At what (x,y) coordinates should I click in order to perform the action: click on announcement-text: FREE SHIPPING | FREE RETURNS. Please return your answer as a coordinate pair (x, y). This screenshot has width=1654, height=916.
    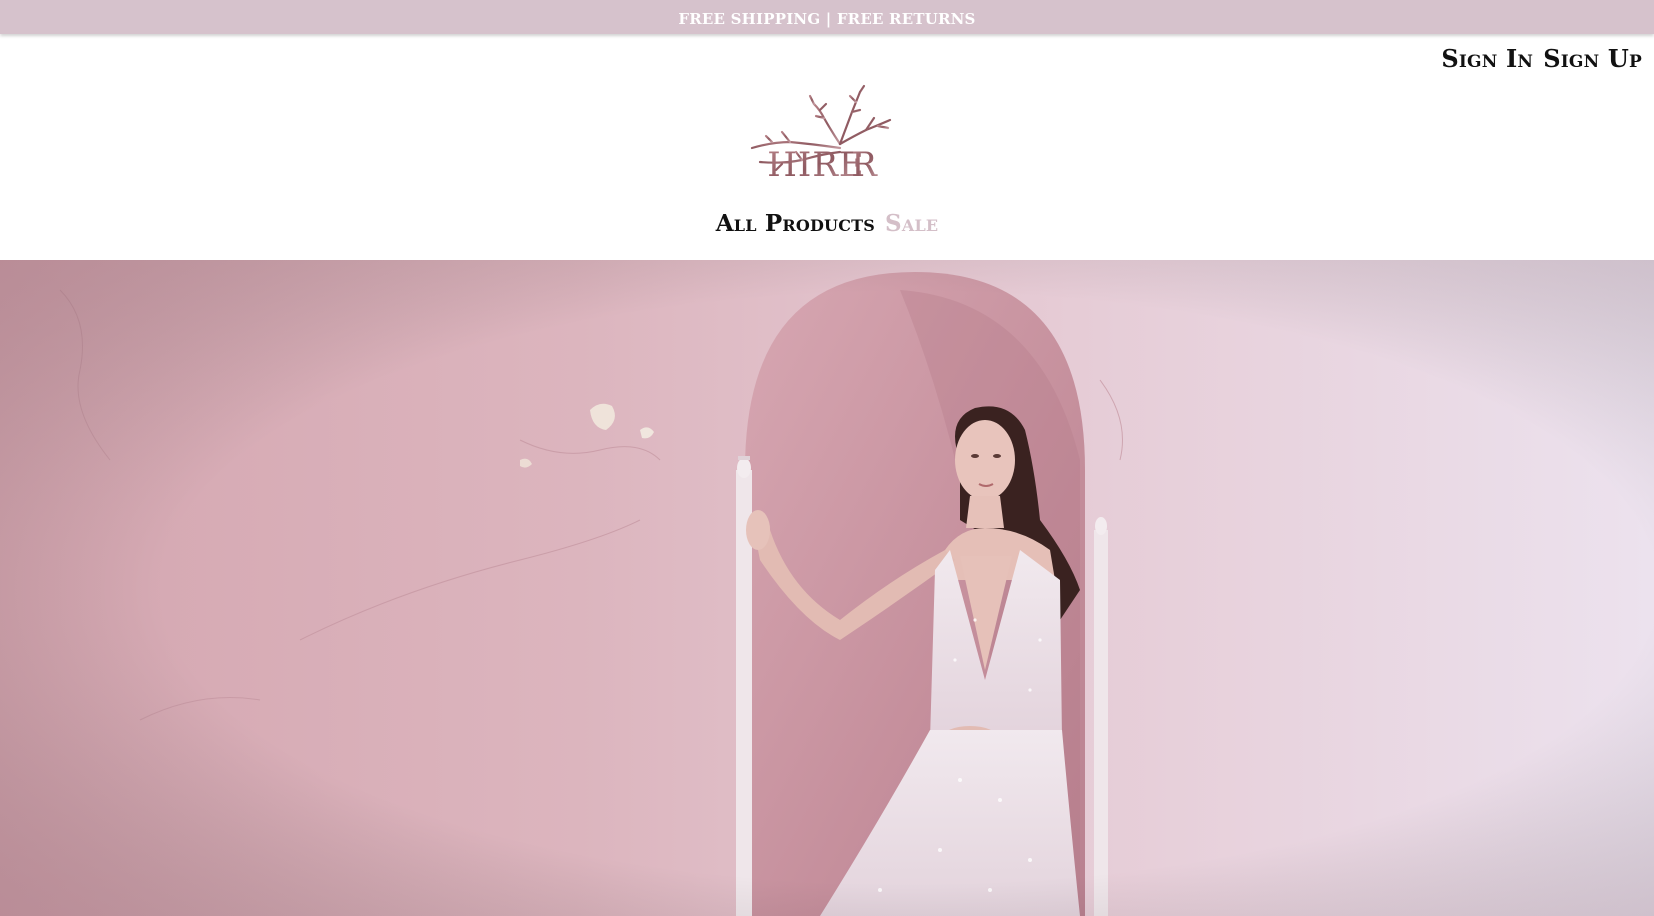
    Looking at the image, I should click on (827, 19).